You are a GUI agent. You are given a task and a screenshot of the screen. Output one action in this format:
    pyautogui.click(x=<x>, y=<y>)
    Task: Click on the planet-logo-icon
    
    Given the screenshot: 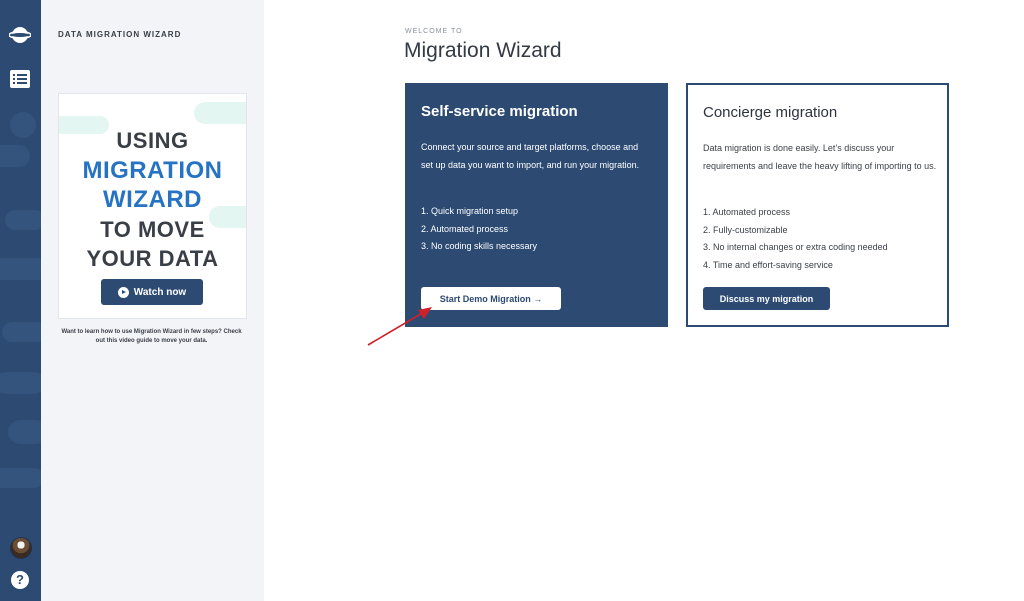 What is the action you would take?
    pyautogui.click(x=20, y=35)
    